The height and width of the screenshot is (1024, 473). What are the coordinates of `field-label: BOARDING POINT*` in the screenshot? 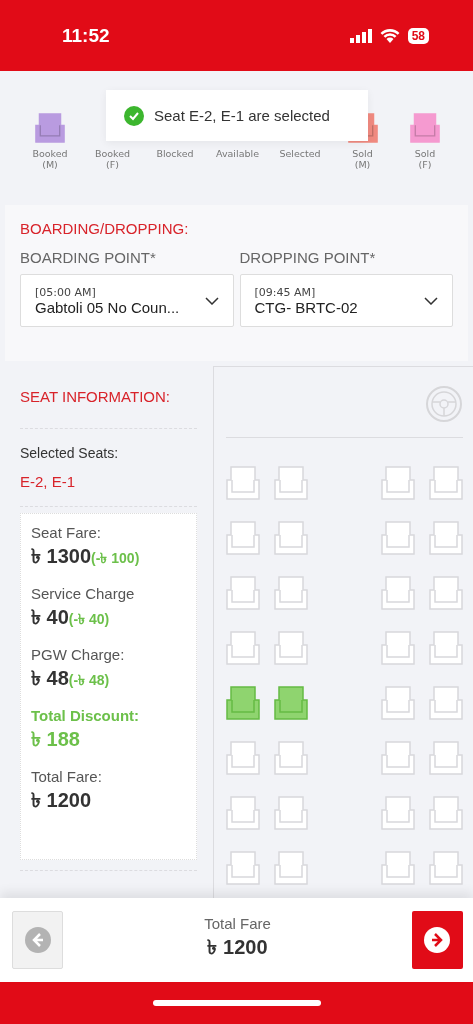 It's located at (88, 257).